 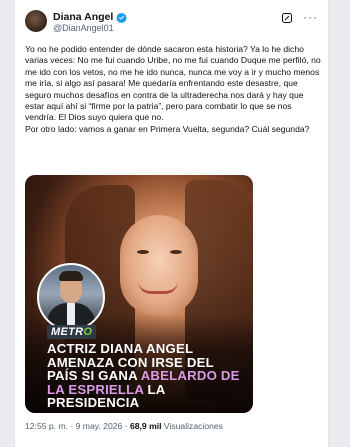 What do you see at coordinates (83, 17) in the screenshot?
I see `display-name: Diana Angel` at bounding box center [83, 17].